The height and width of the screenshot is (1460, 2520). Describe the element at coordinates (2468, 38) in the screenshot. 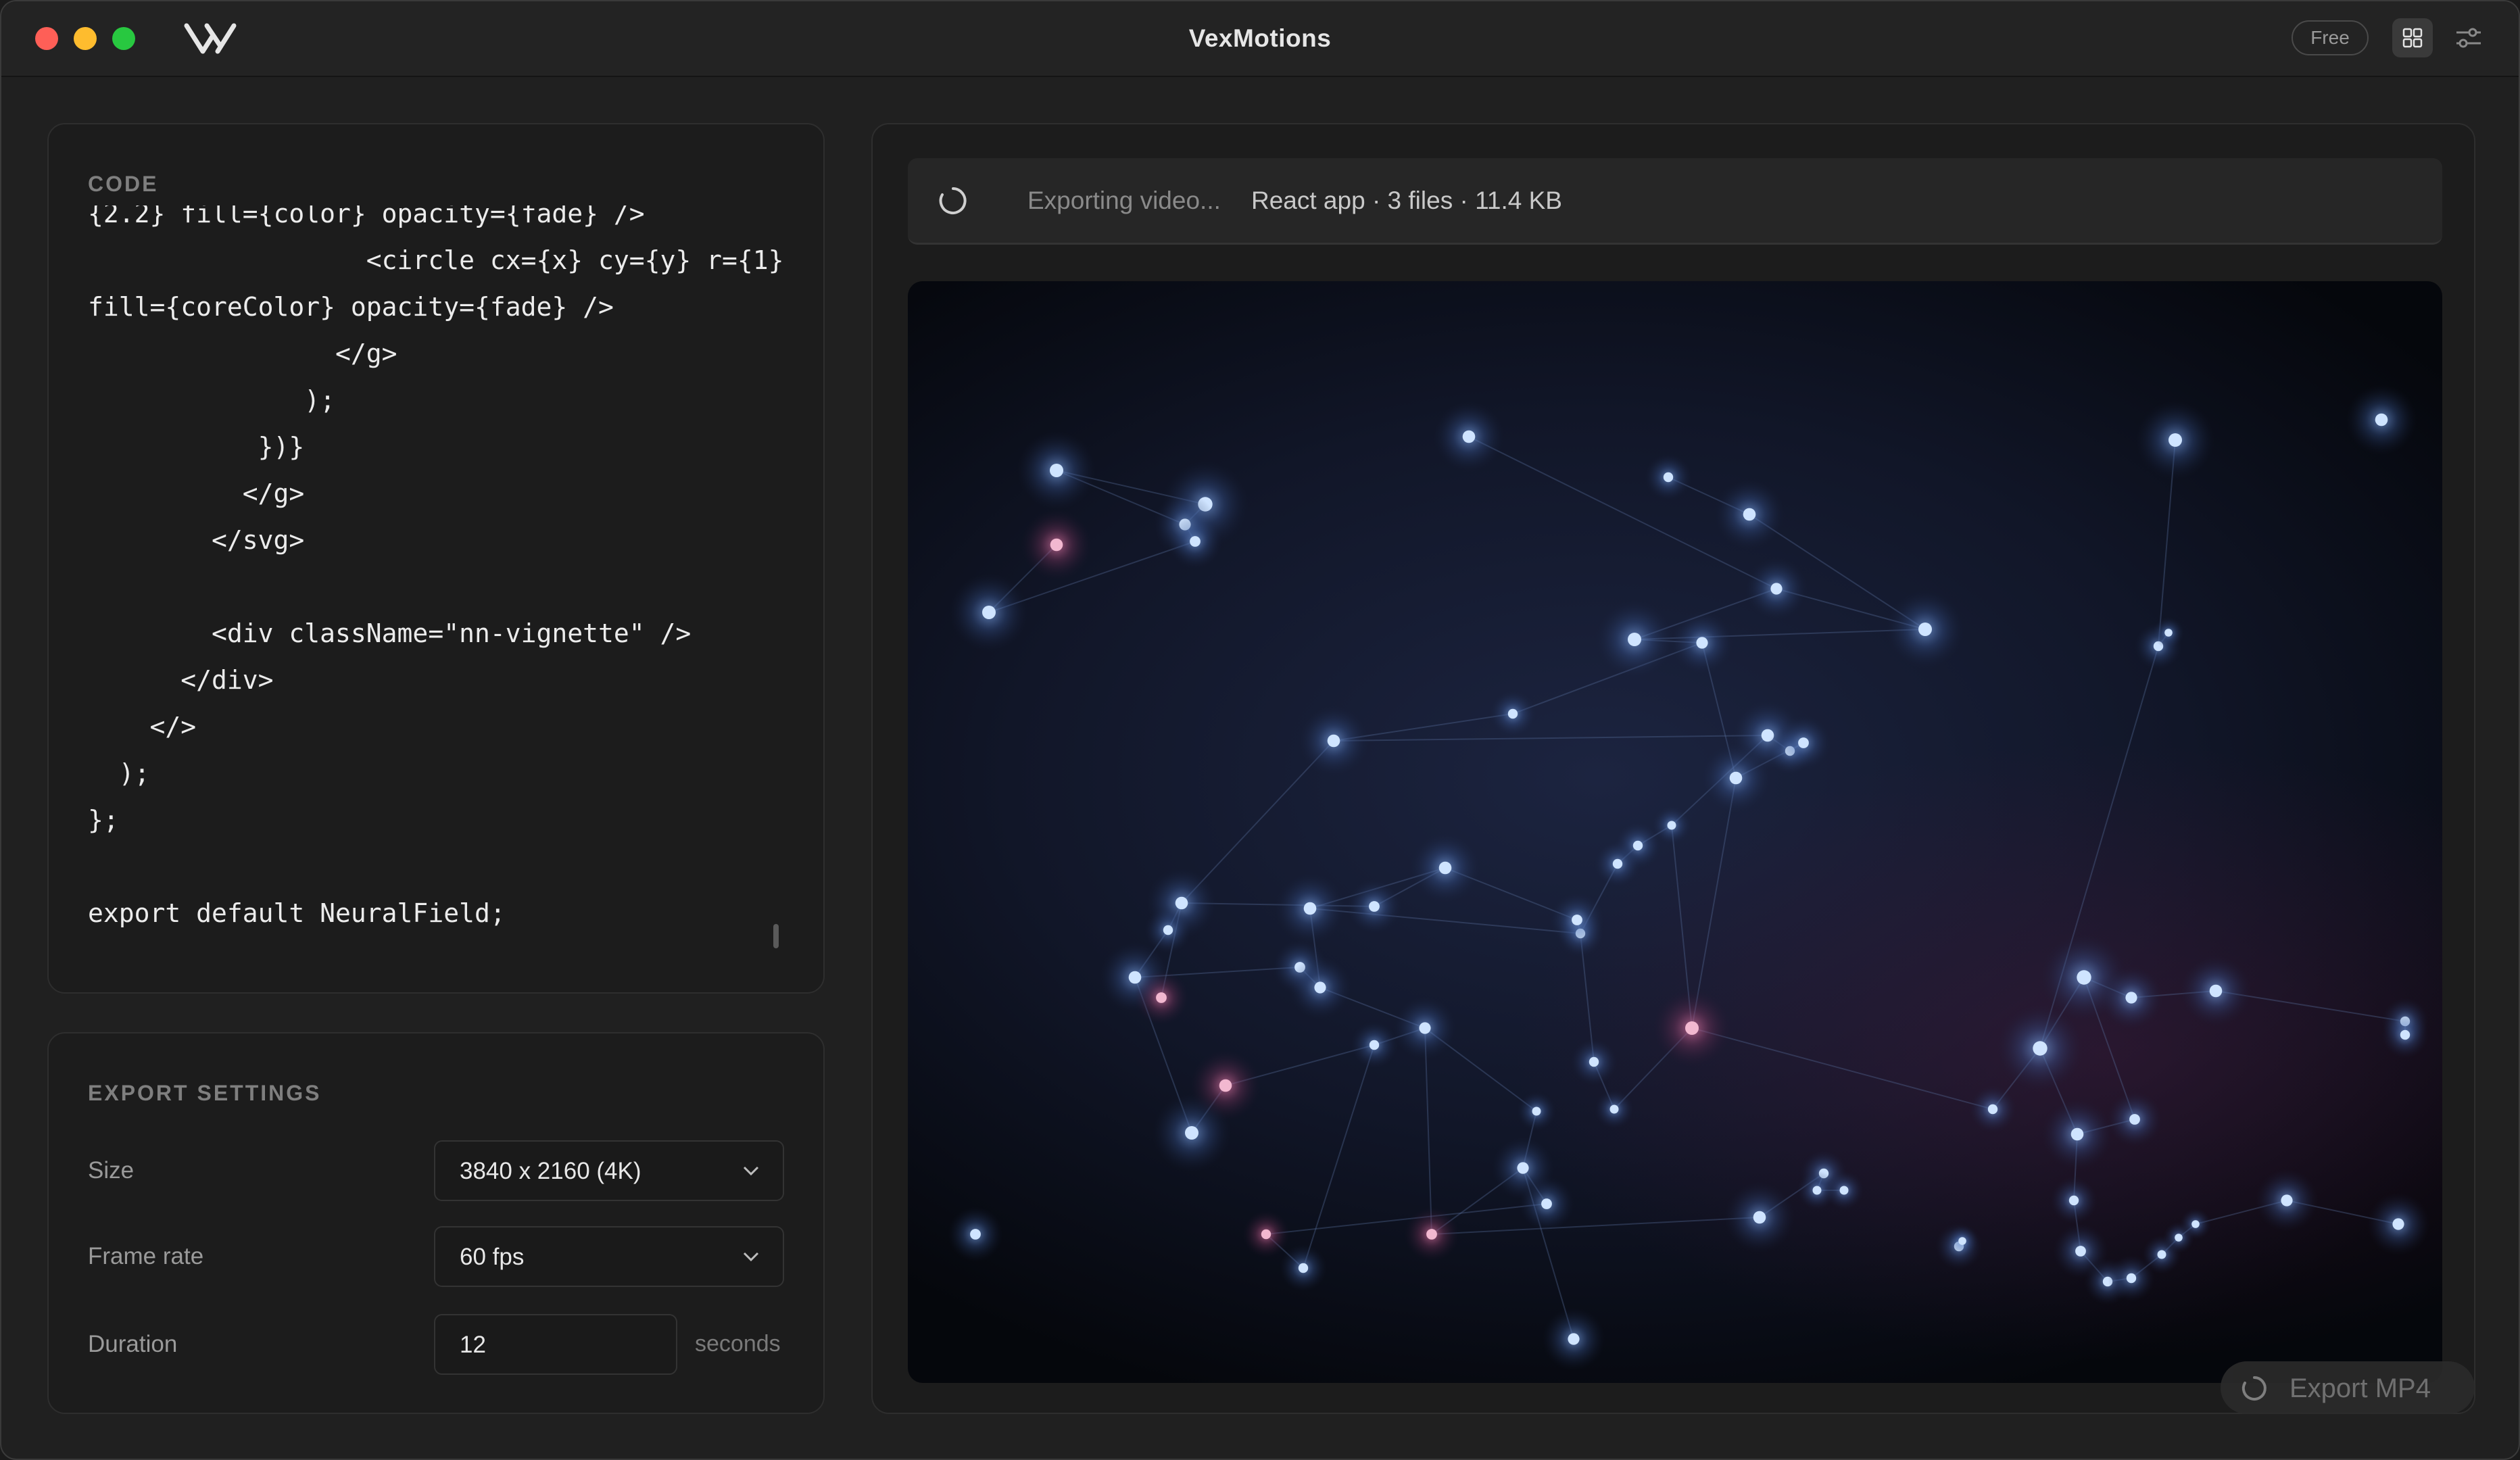

I see `sliders-icon` at that location.